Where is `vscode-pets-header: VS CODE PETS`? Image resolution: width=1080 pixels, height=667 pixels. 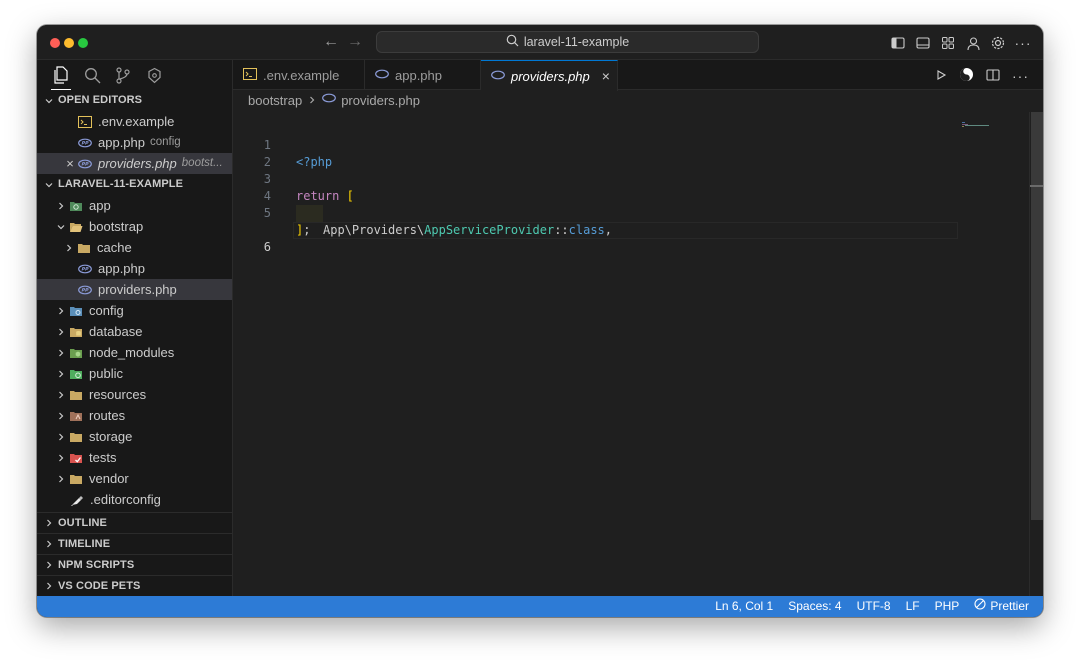 vscode-pets-header: VS CODE PETS is located at coordinates (135, 585).